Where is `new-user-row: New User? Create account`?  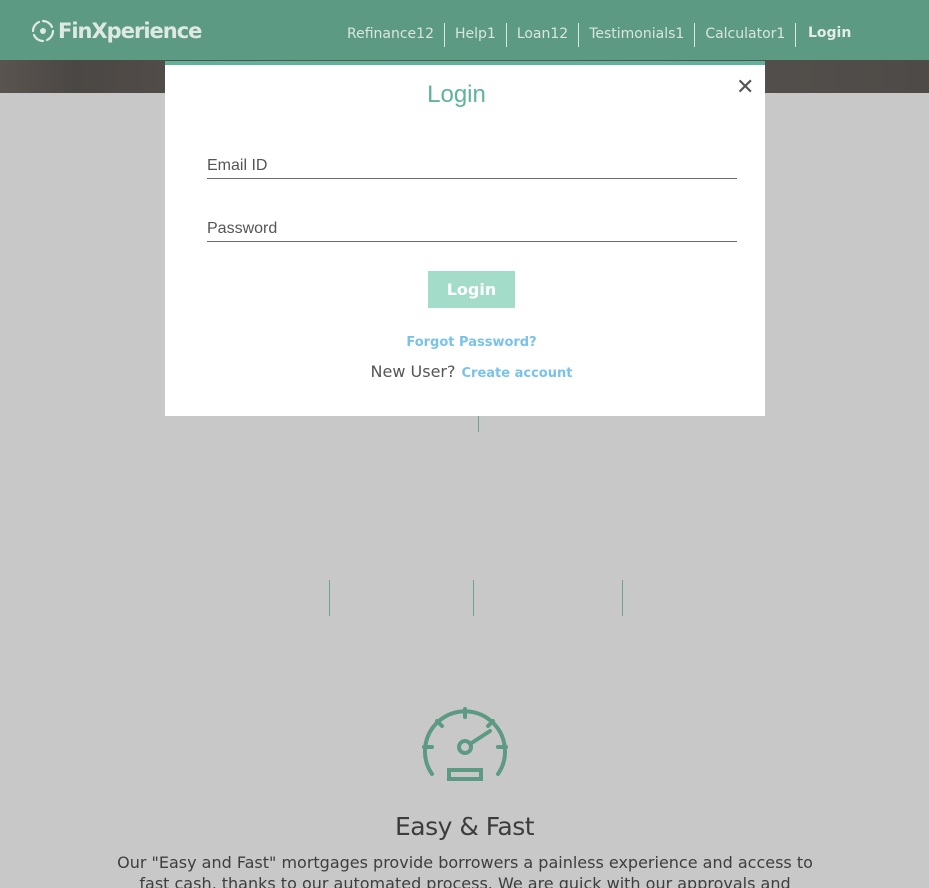
new-user-row: New User? Create account is located at coordinates (471, 371).